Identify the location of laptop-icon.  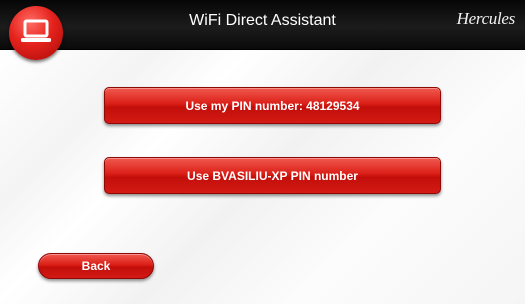
(36, 33).